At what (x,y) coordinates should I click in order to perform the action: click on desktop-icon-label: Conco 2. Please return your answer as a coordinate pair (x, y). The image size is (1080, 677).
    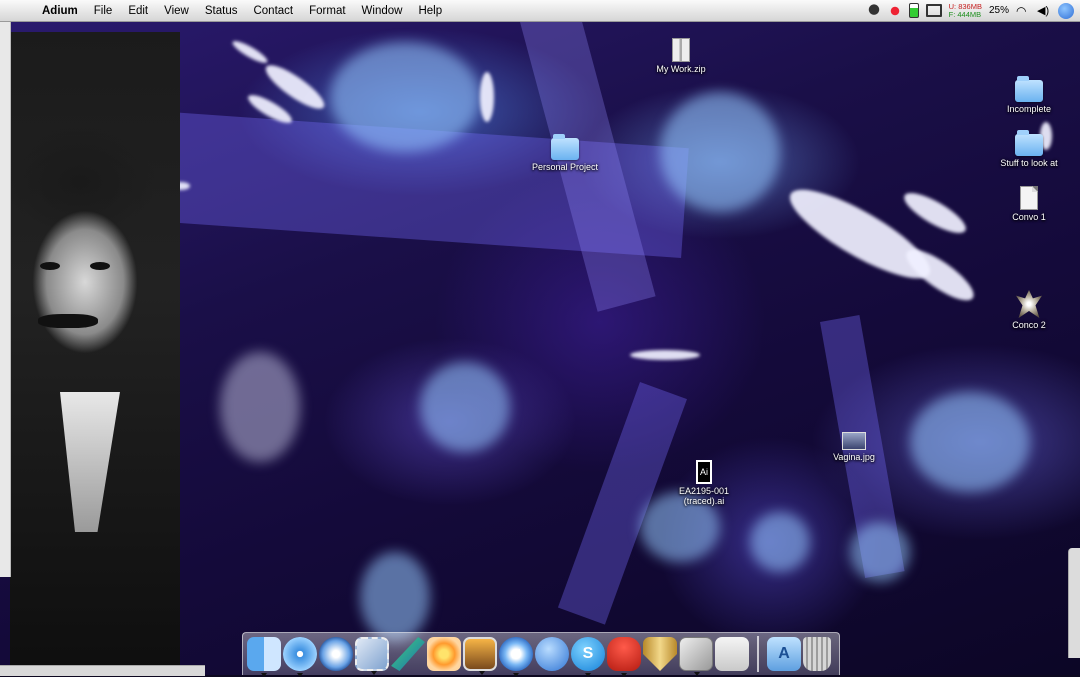
    Looking at the image, I should click on (1029, 325).